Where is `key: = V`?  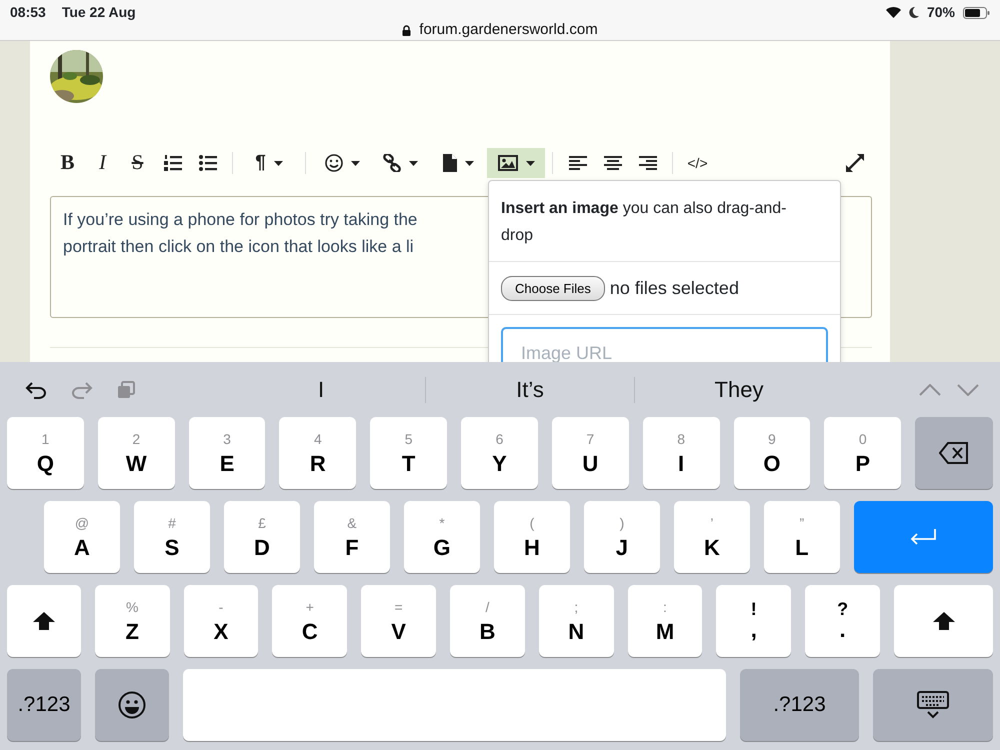
key: = V is located at coordinates (398, 621).